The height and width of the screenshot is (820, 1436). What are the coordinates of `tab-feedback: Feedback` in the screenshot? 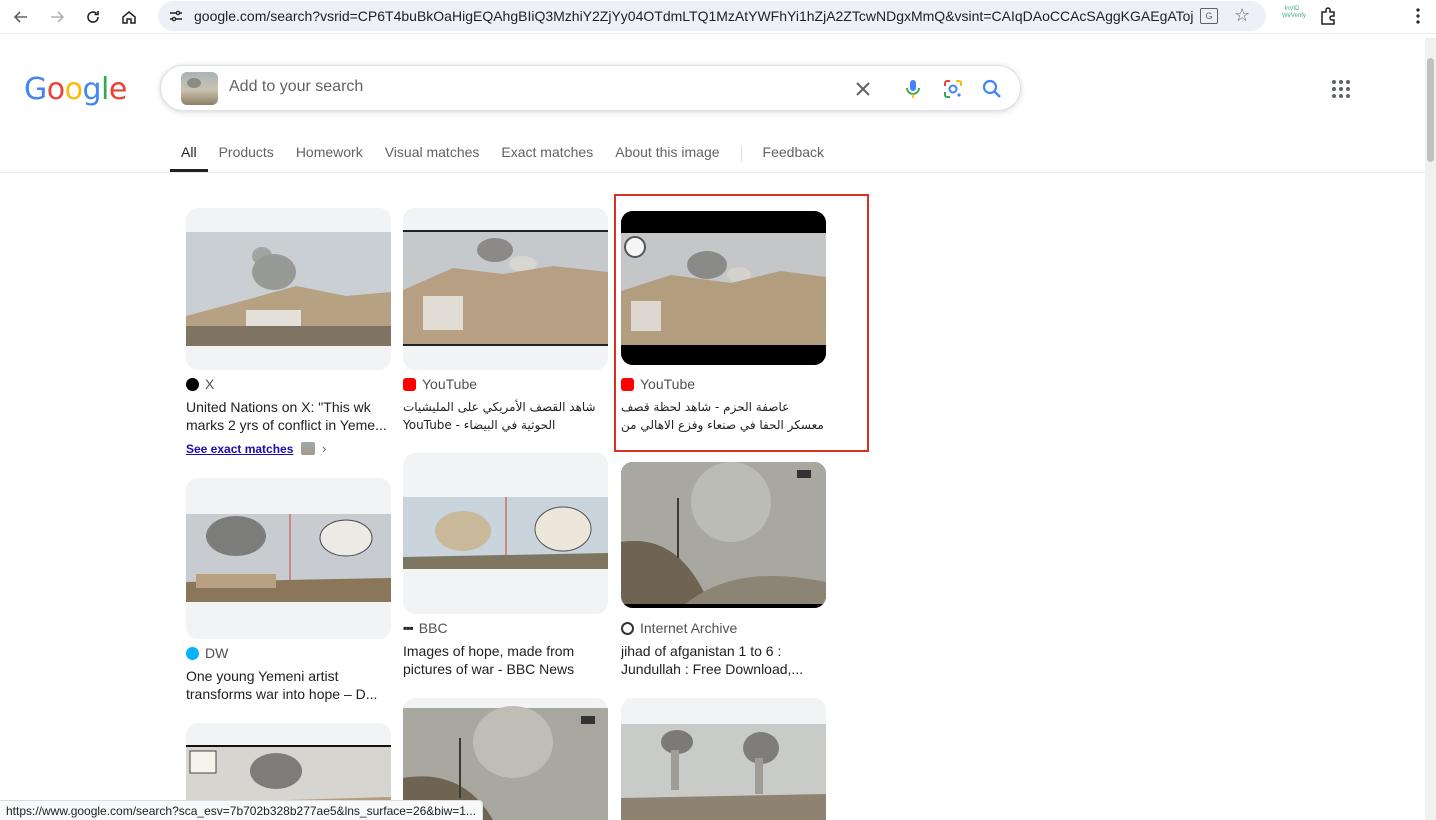 It's located at (793, 156).